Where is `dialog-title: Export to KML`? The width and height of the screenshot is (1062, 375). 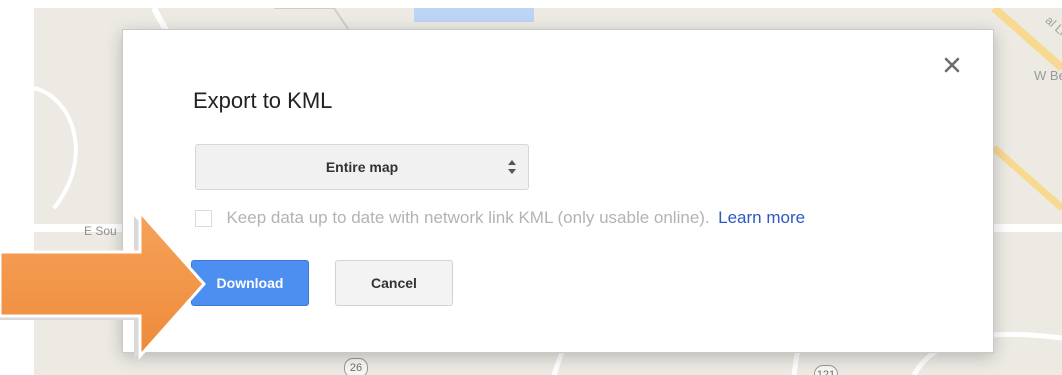
dialog-title: Export to KML is located at coordinates (263, 100).